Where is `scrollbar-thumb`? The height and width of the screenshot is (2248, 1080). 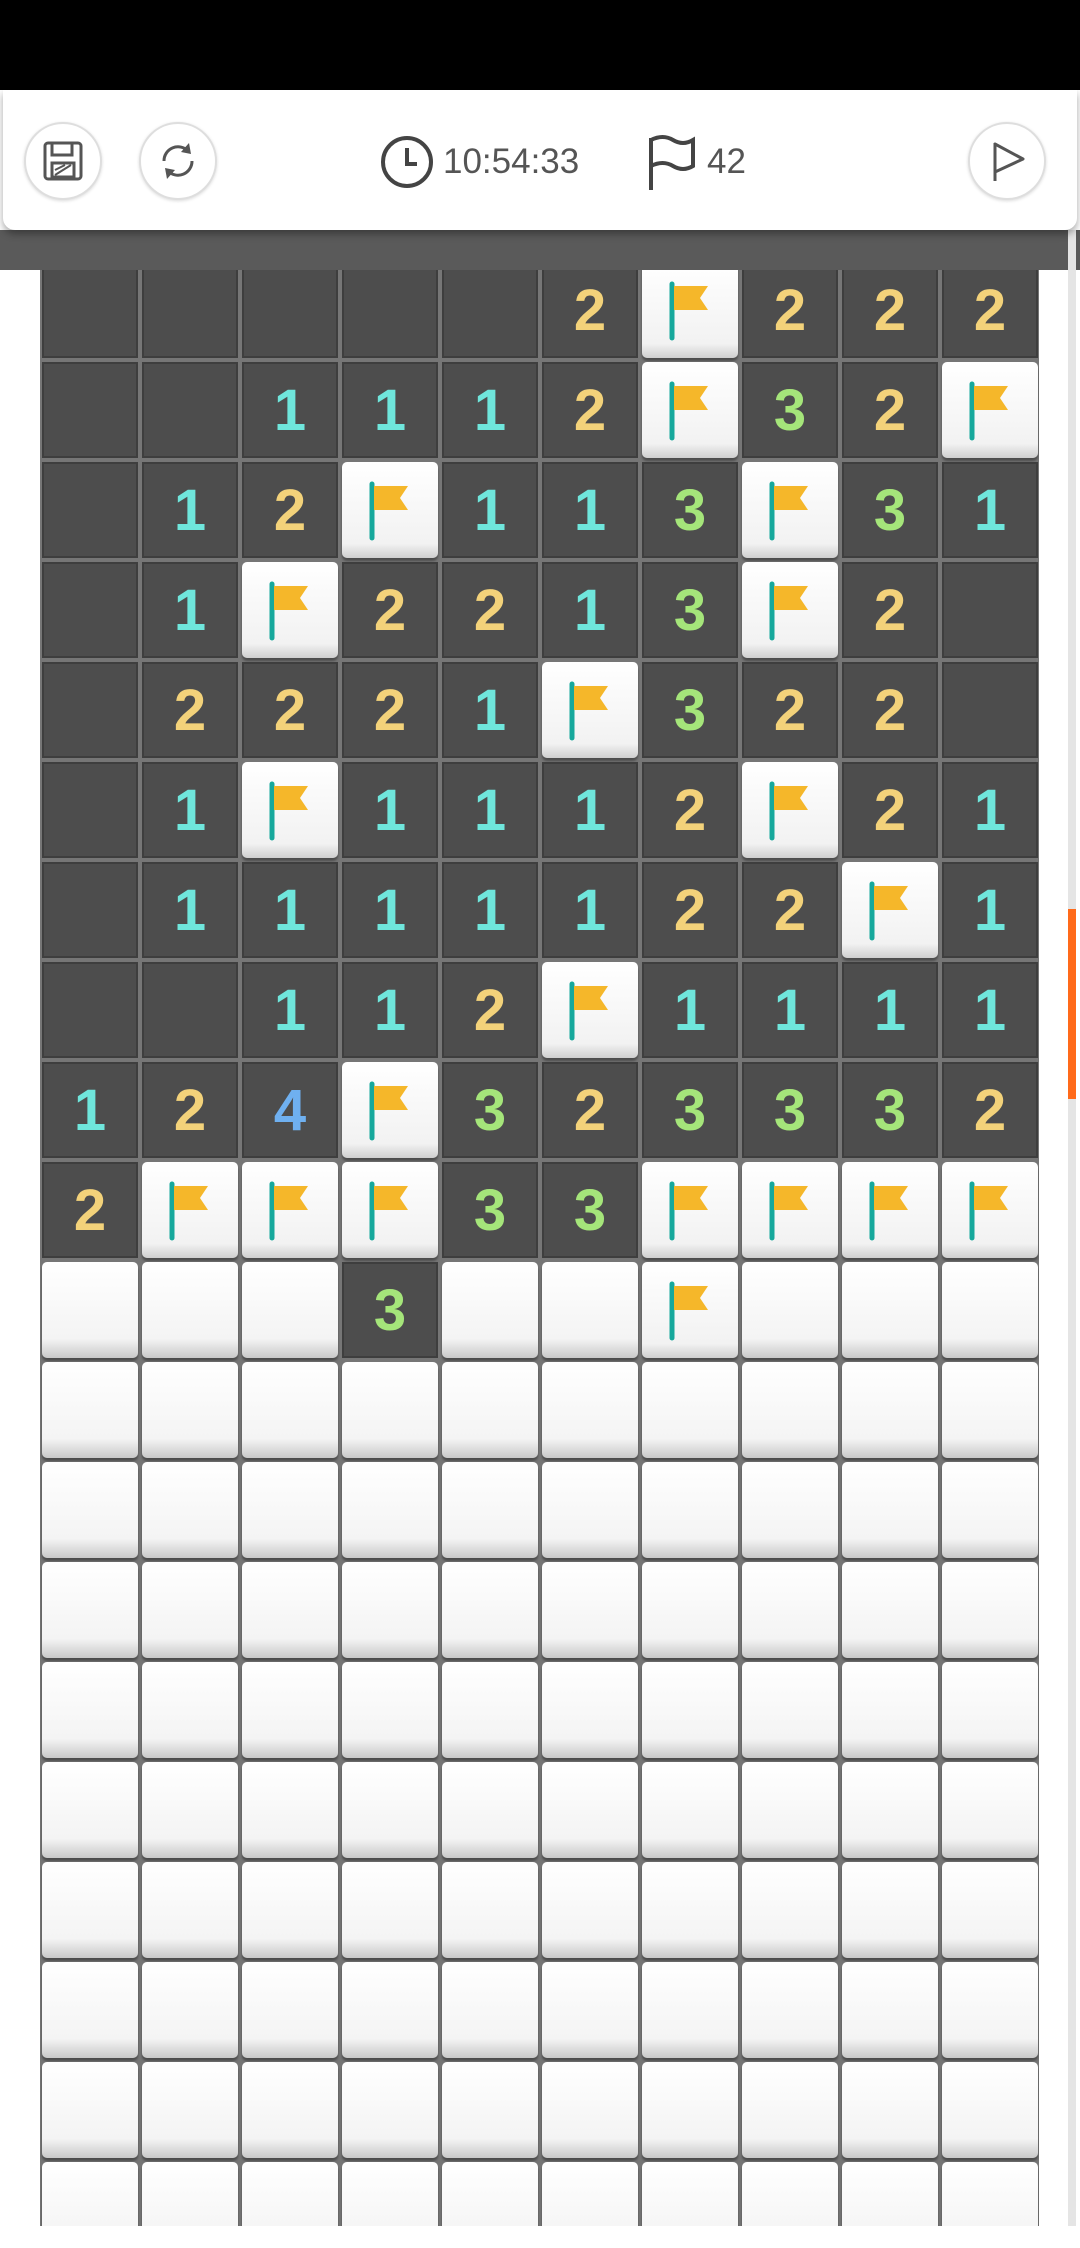
scrollbar-thumb is located at coordinates (1072, 1003).